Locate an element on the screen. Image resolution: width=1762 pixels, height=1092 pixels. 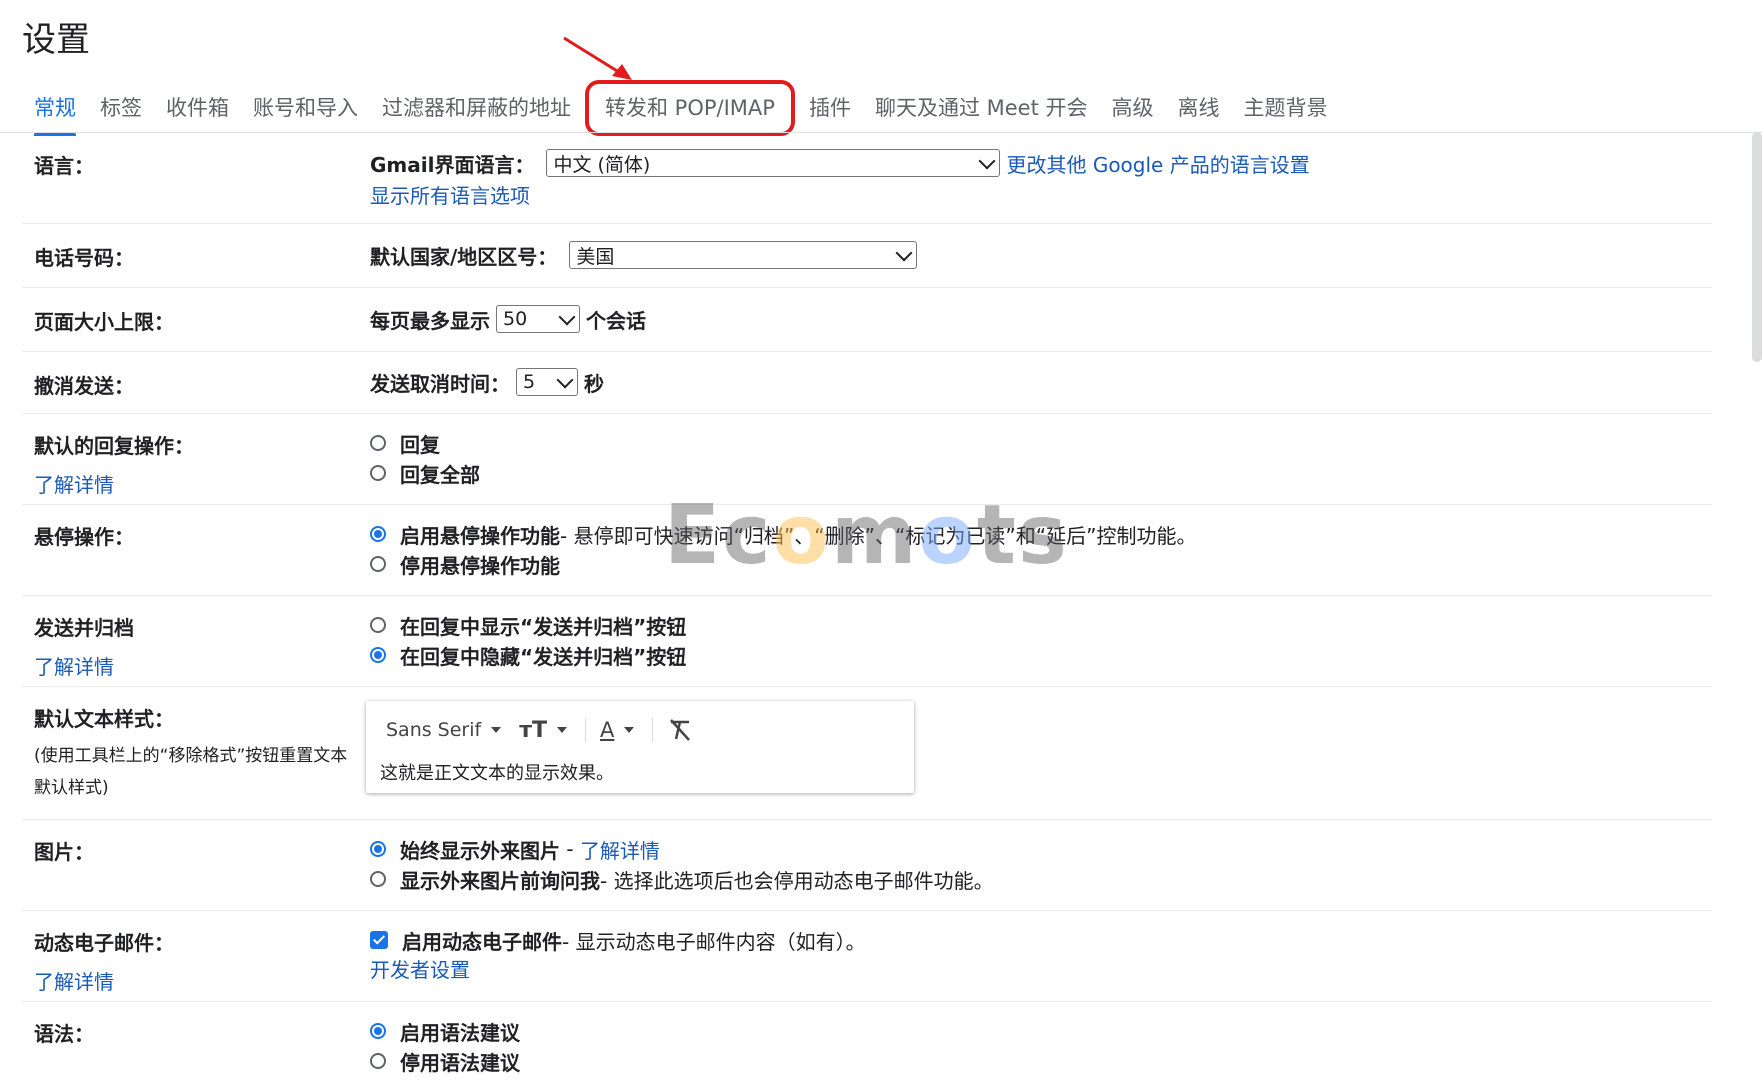
developer-settings-link: 开发者设置 is located at coordinates (618, 970).